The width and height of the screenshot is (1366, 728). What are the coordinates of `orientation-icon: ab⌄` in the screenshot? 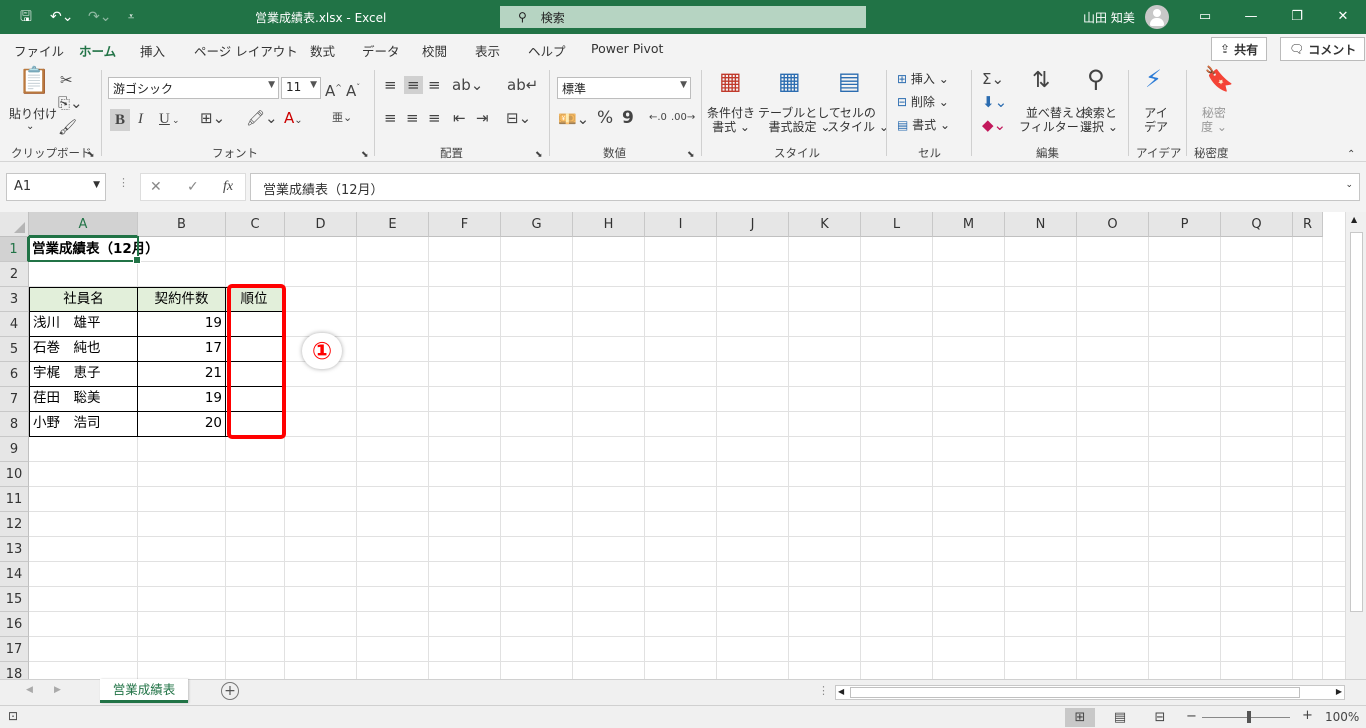 It's located at (467, 85).